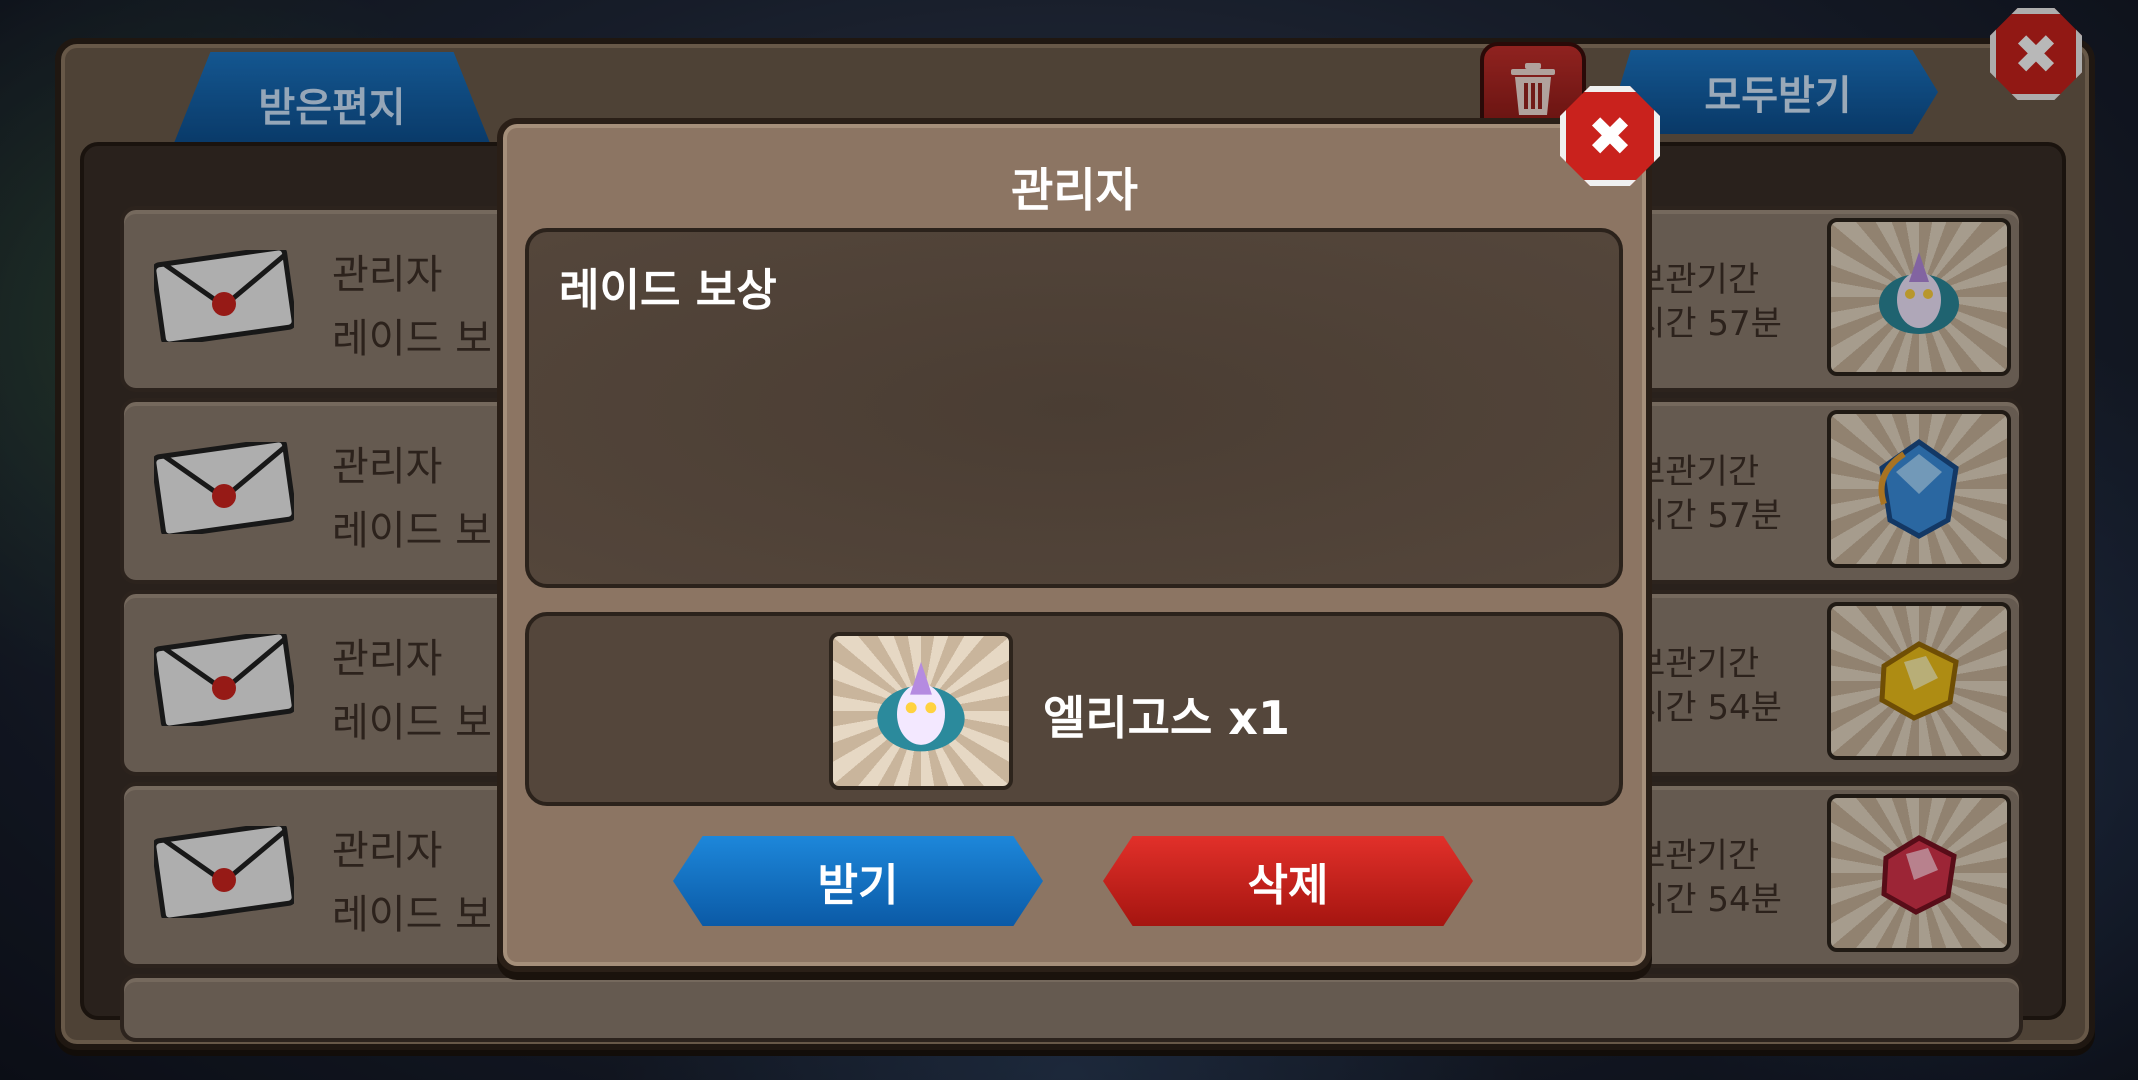 The height and width of the screenshot is (1080, 2138). Describe the element at coordinates (1288, 881) in the screenshot. I see `delete-button: 삭제` at that location.